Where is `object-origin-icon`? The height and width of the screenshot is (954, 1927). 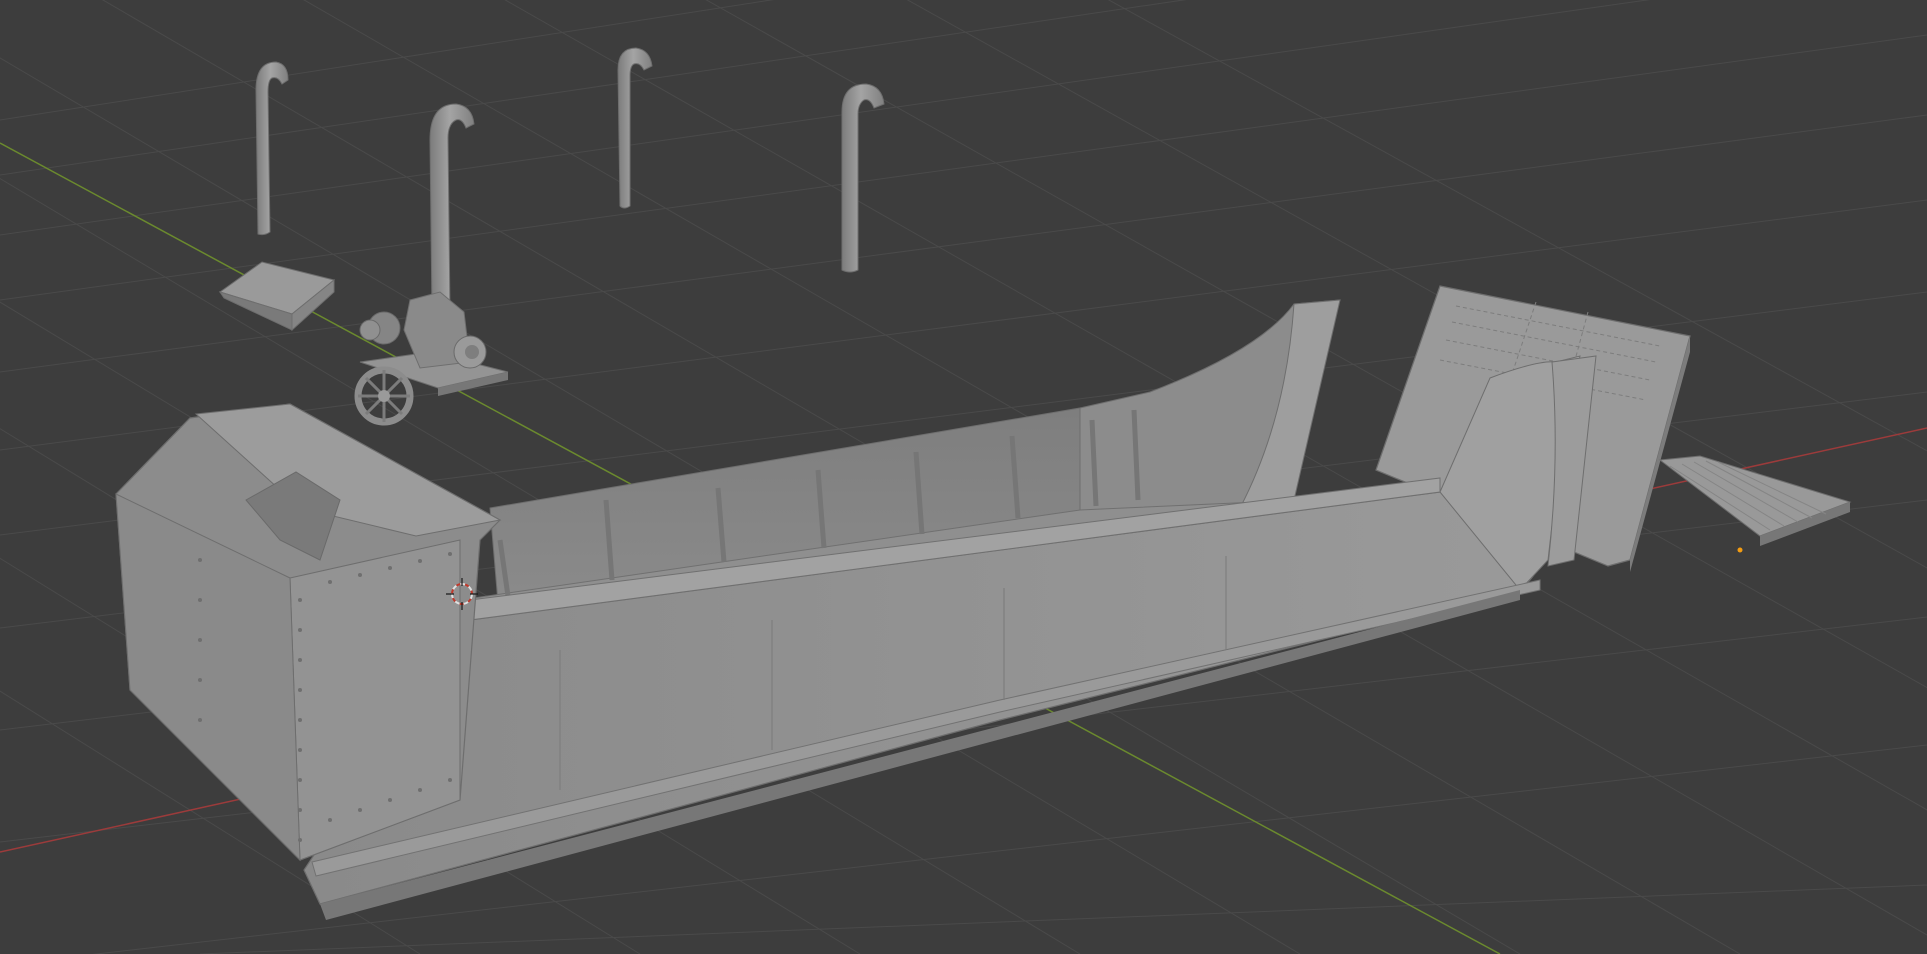
object-origin-icon is located at coordinates (1740, 550).